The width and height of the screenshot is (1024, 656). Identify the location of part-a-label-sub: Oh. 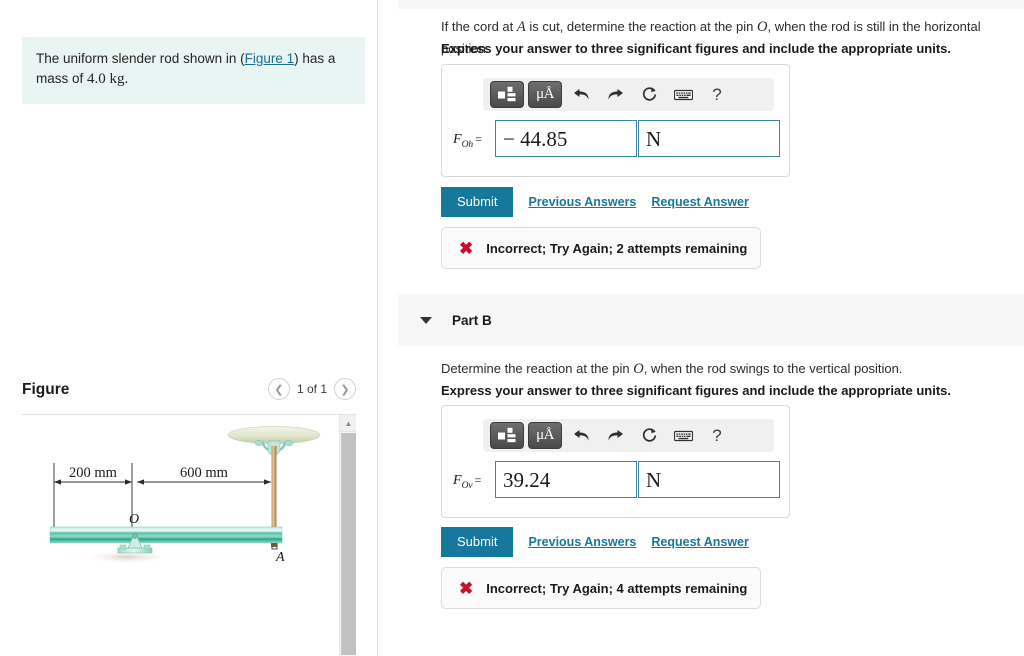
(467, 144).